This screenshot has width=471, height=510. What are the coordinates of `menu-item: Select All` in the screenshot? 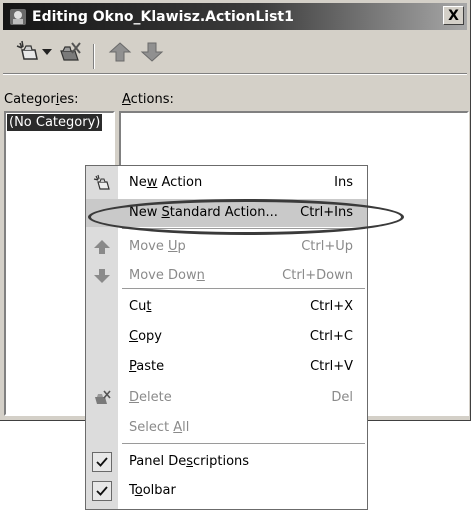 It's located at (226, 428).